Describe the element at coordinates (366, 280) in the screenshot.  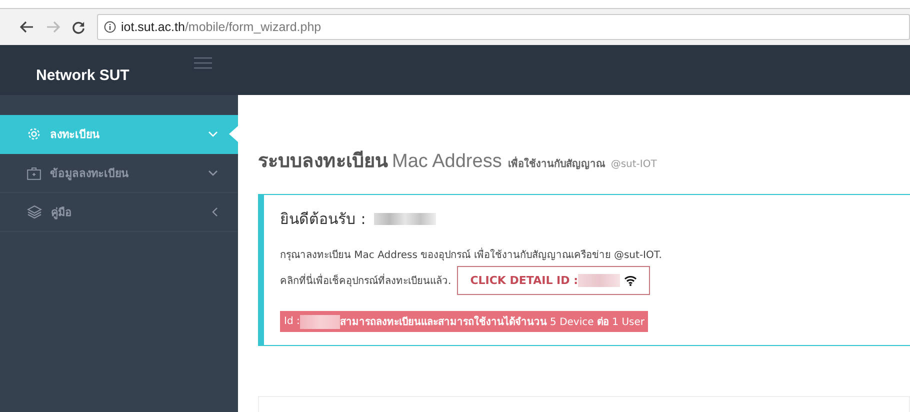
I see `check-label: คลิกที่นี่เพื่อเช็คอุปกรณ์ที่ลงทะเบียนแล้ว.` at that location.